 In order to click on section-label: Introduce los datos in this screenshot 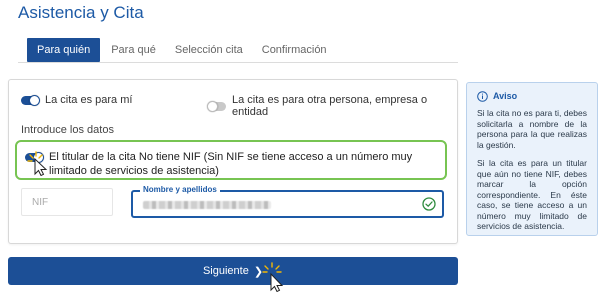, I will do `click(67, 130)`.